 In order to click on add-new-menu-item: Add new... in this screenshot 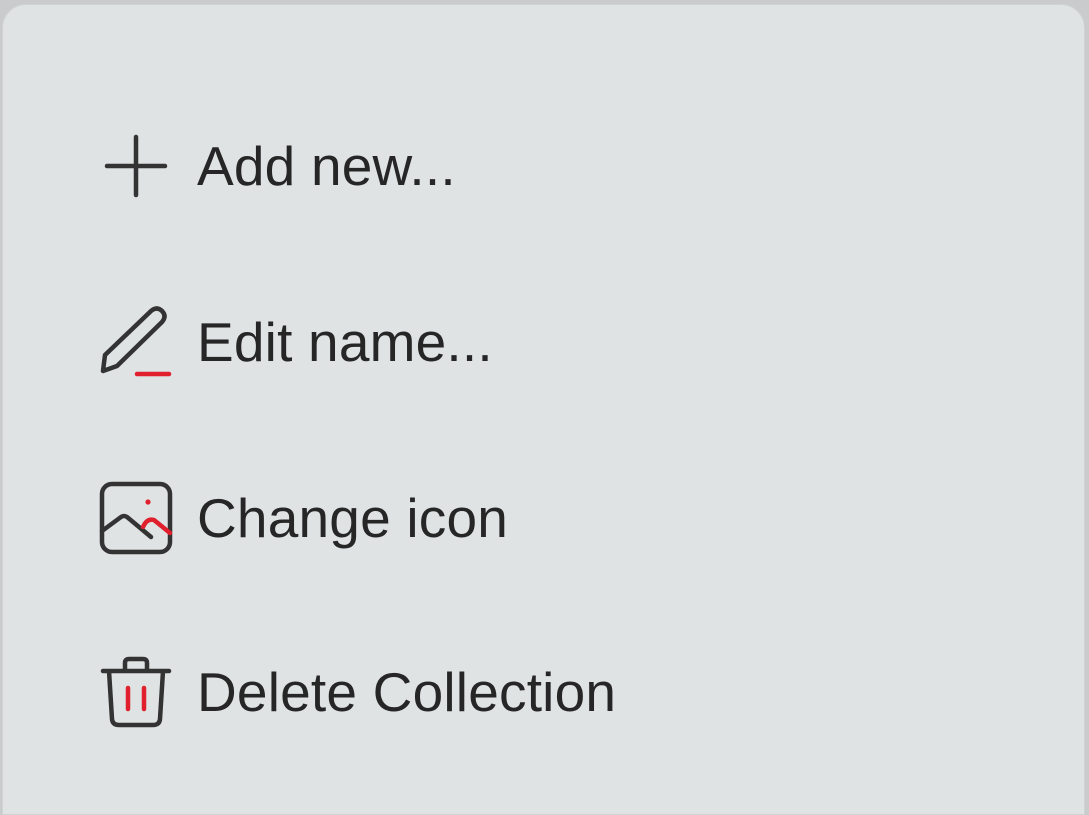, I will do `click(277, 166)`.